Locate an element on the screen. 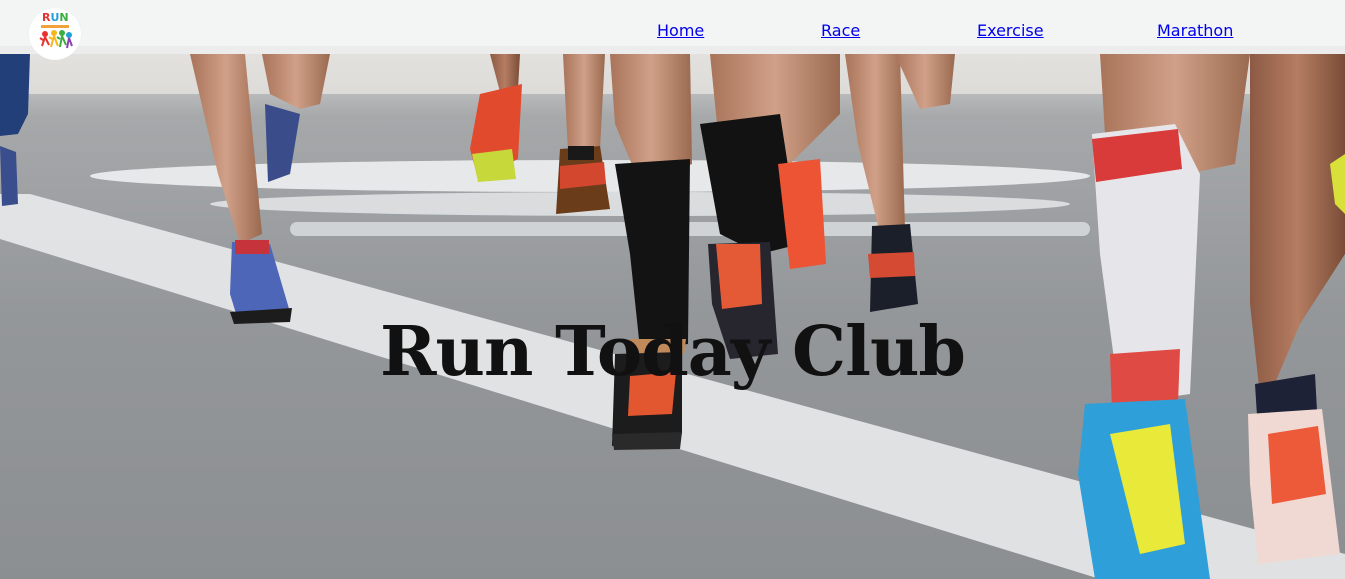 This screenshot has width=1345, height=579. nav-link-race: Race is located at coordinates (840, 30).